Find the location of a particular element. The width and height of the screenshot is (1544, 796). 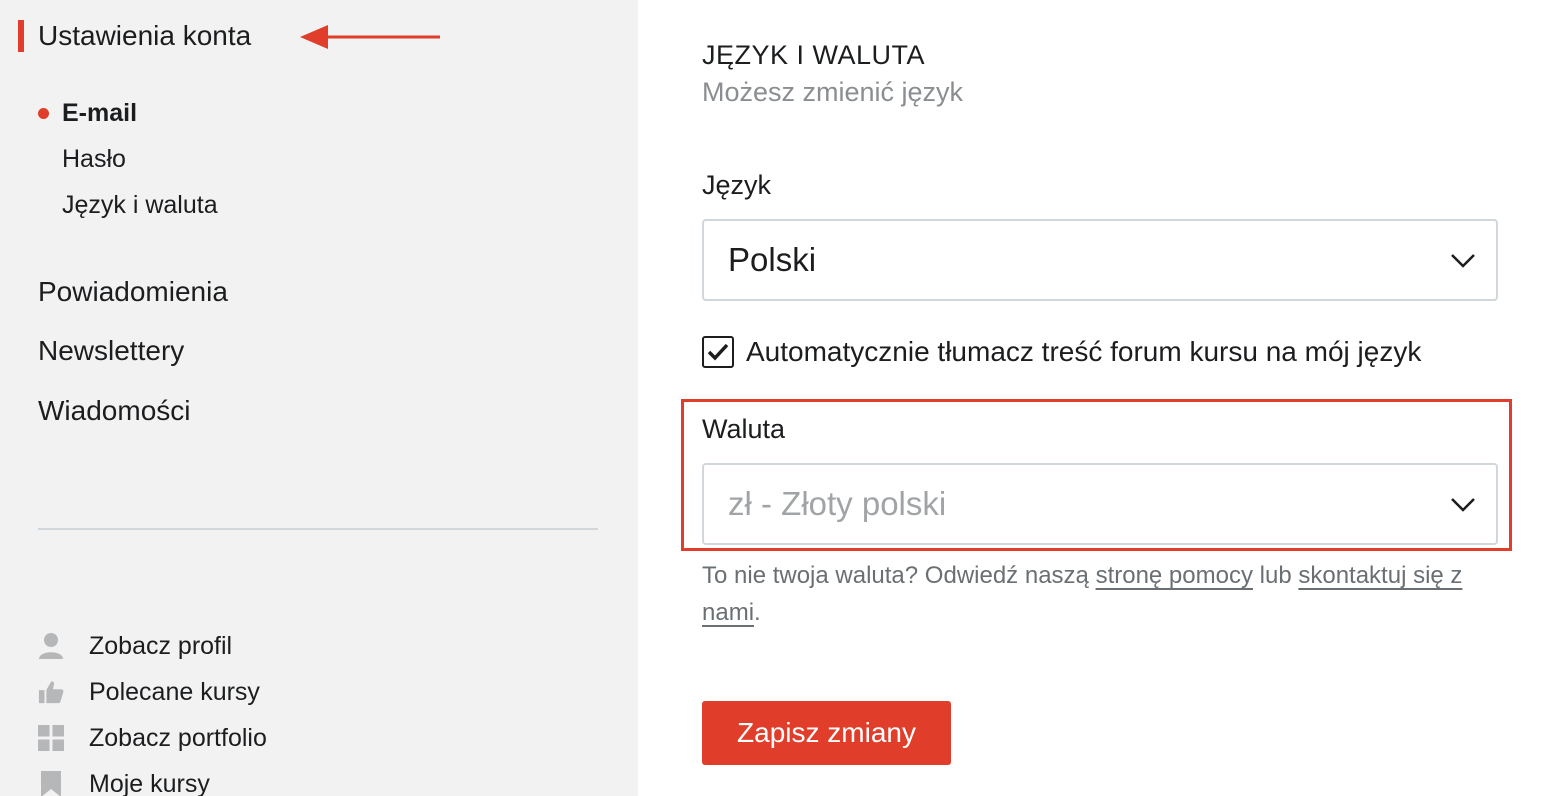

annotation-arrow-icon is located at coordinates (370, 37).